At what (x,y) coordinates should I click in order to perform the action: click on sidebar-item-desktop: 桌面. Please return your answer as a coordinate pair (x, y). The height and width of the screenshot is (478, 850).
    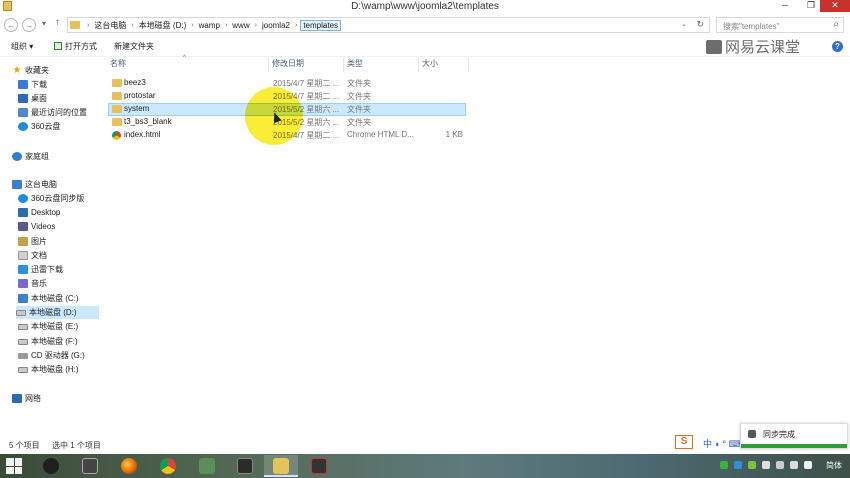
    Looking at the image, I should click on (32, 98).